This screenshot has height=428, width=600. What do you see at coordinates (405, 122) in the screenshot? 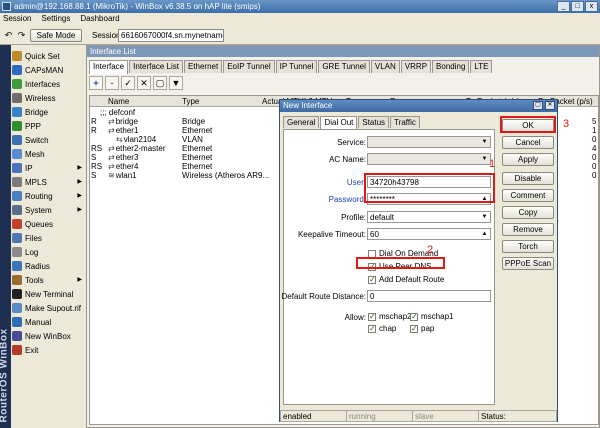
I see `tab-traffic: Traffic` at bounding box center [405, 122].